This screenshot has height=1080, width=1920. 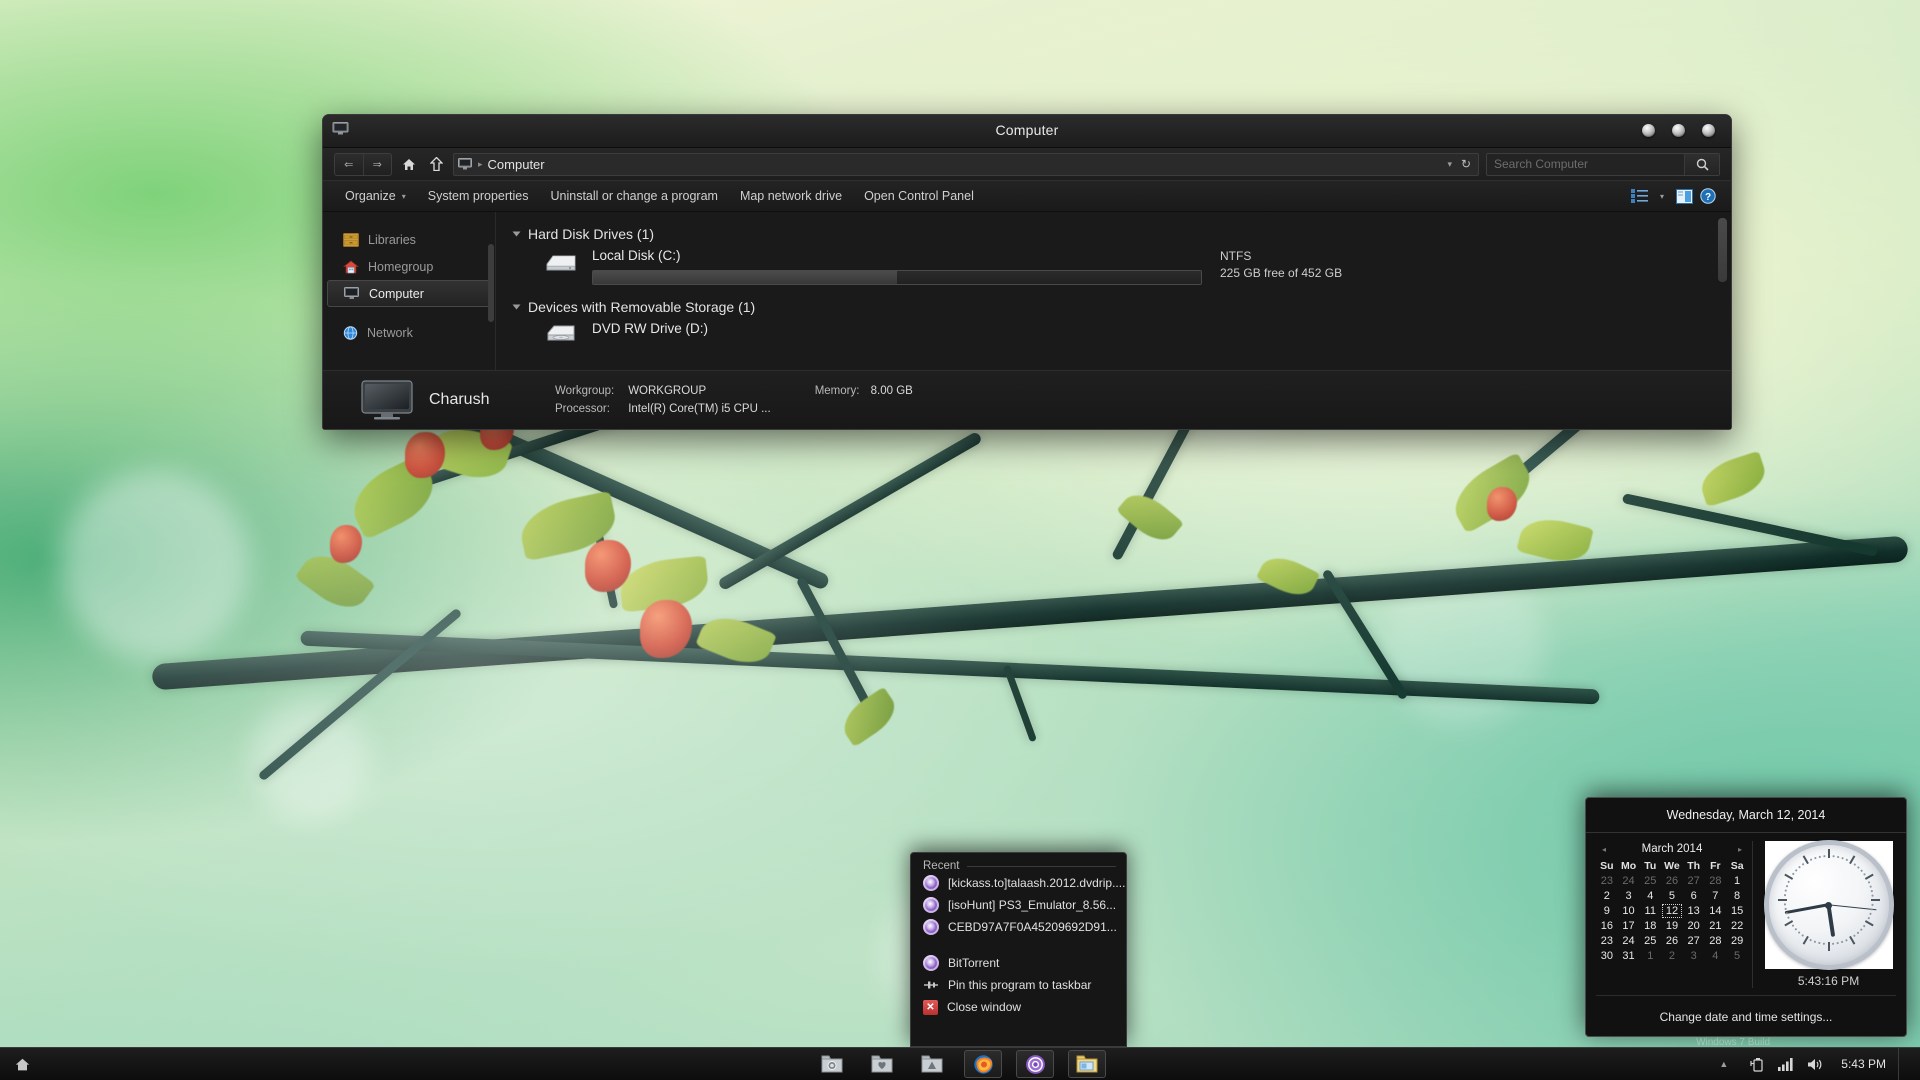 I want to click on taskbar-item-folder-heart, so click(x=882, y=1064).